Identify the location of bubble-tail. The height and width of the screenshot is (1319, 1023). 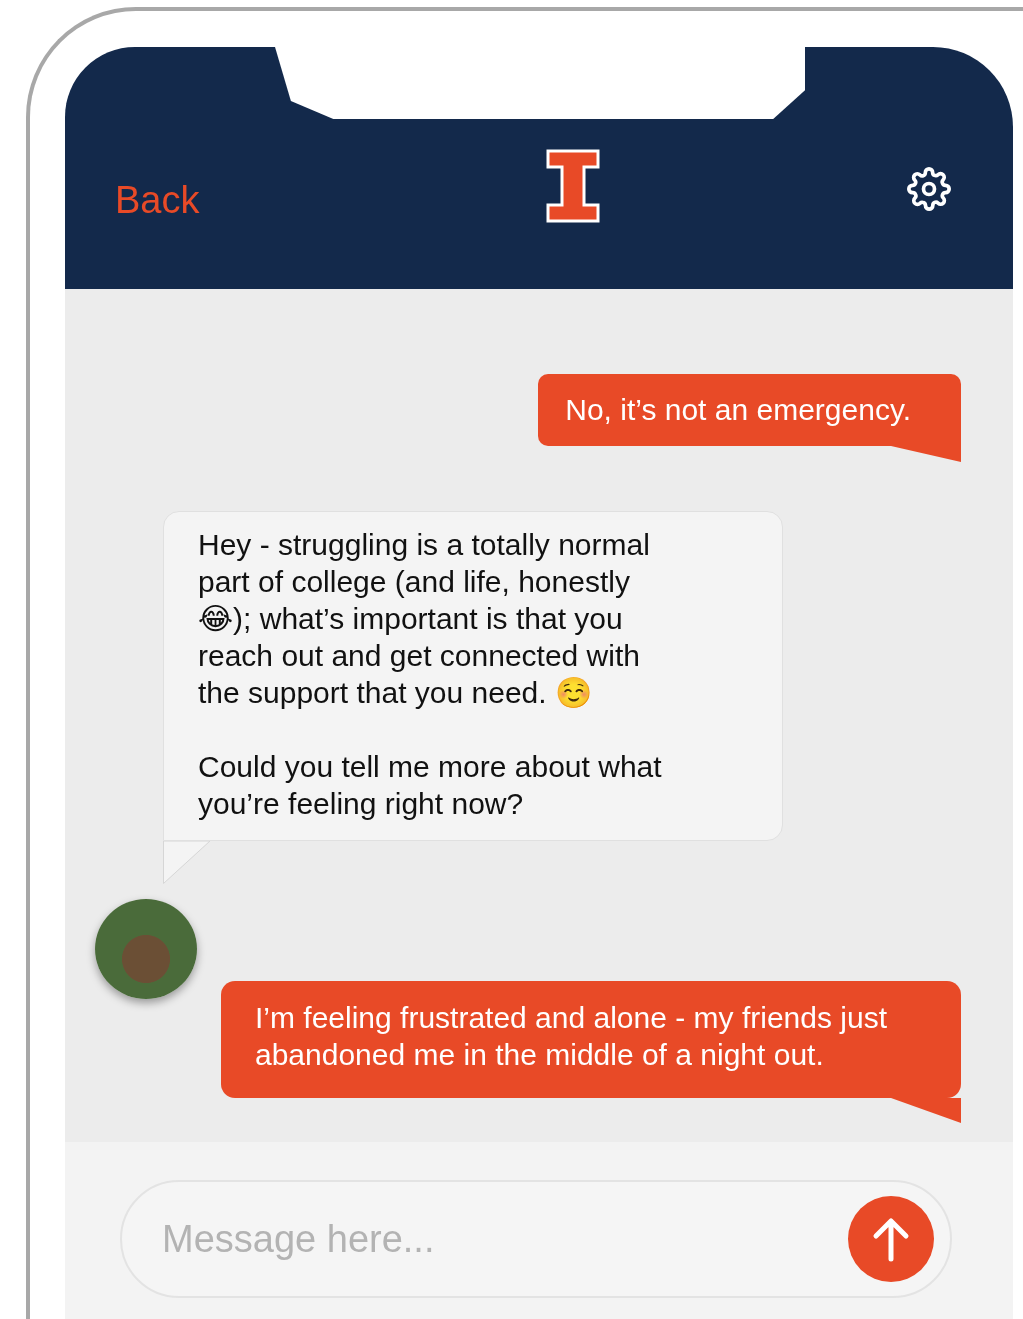
(186, 862).